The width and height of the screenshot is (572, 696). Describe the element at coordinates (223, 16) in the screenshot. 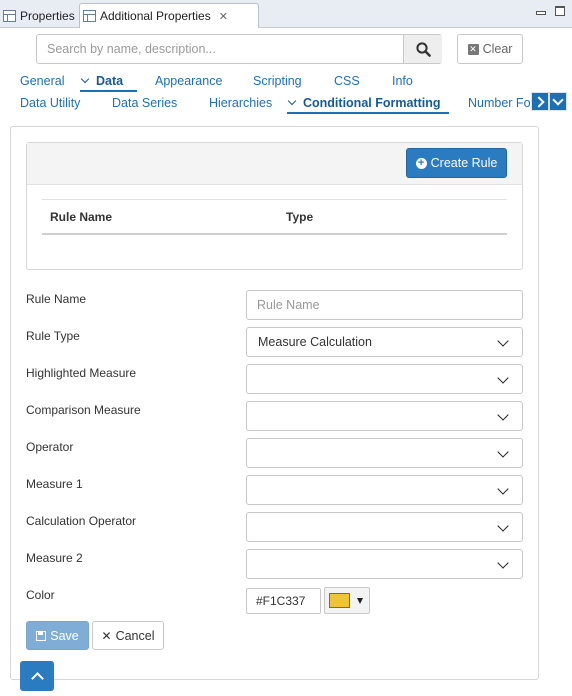

I see `close-icon: ✕` at that location.